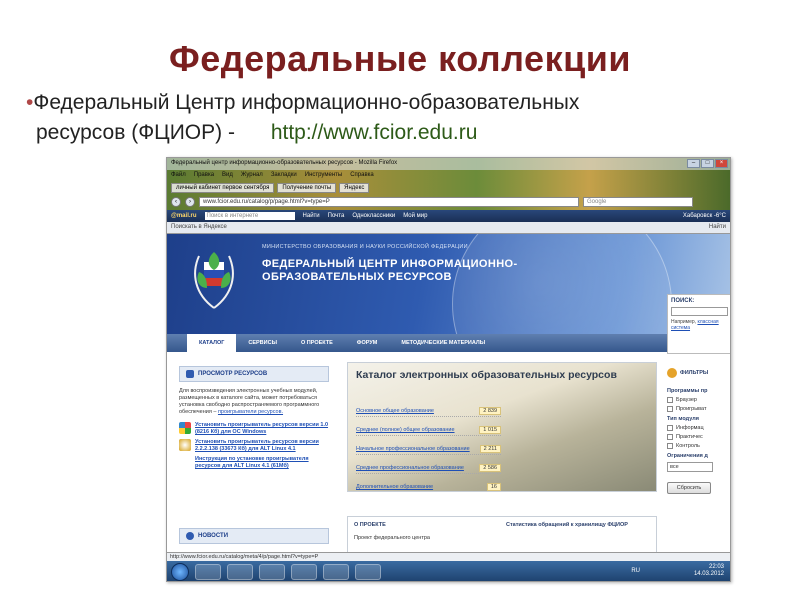 Image resolution: width=800 pixels, height=600 pixels. Describe the element at coordinates (176, 202) in the screenshot. I see `back-icon: ‹` at that location.